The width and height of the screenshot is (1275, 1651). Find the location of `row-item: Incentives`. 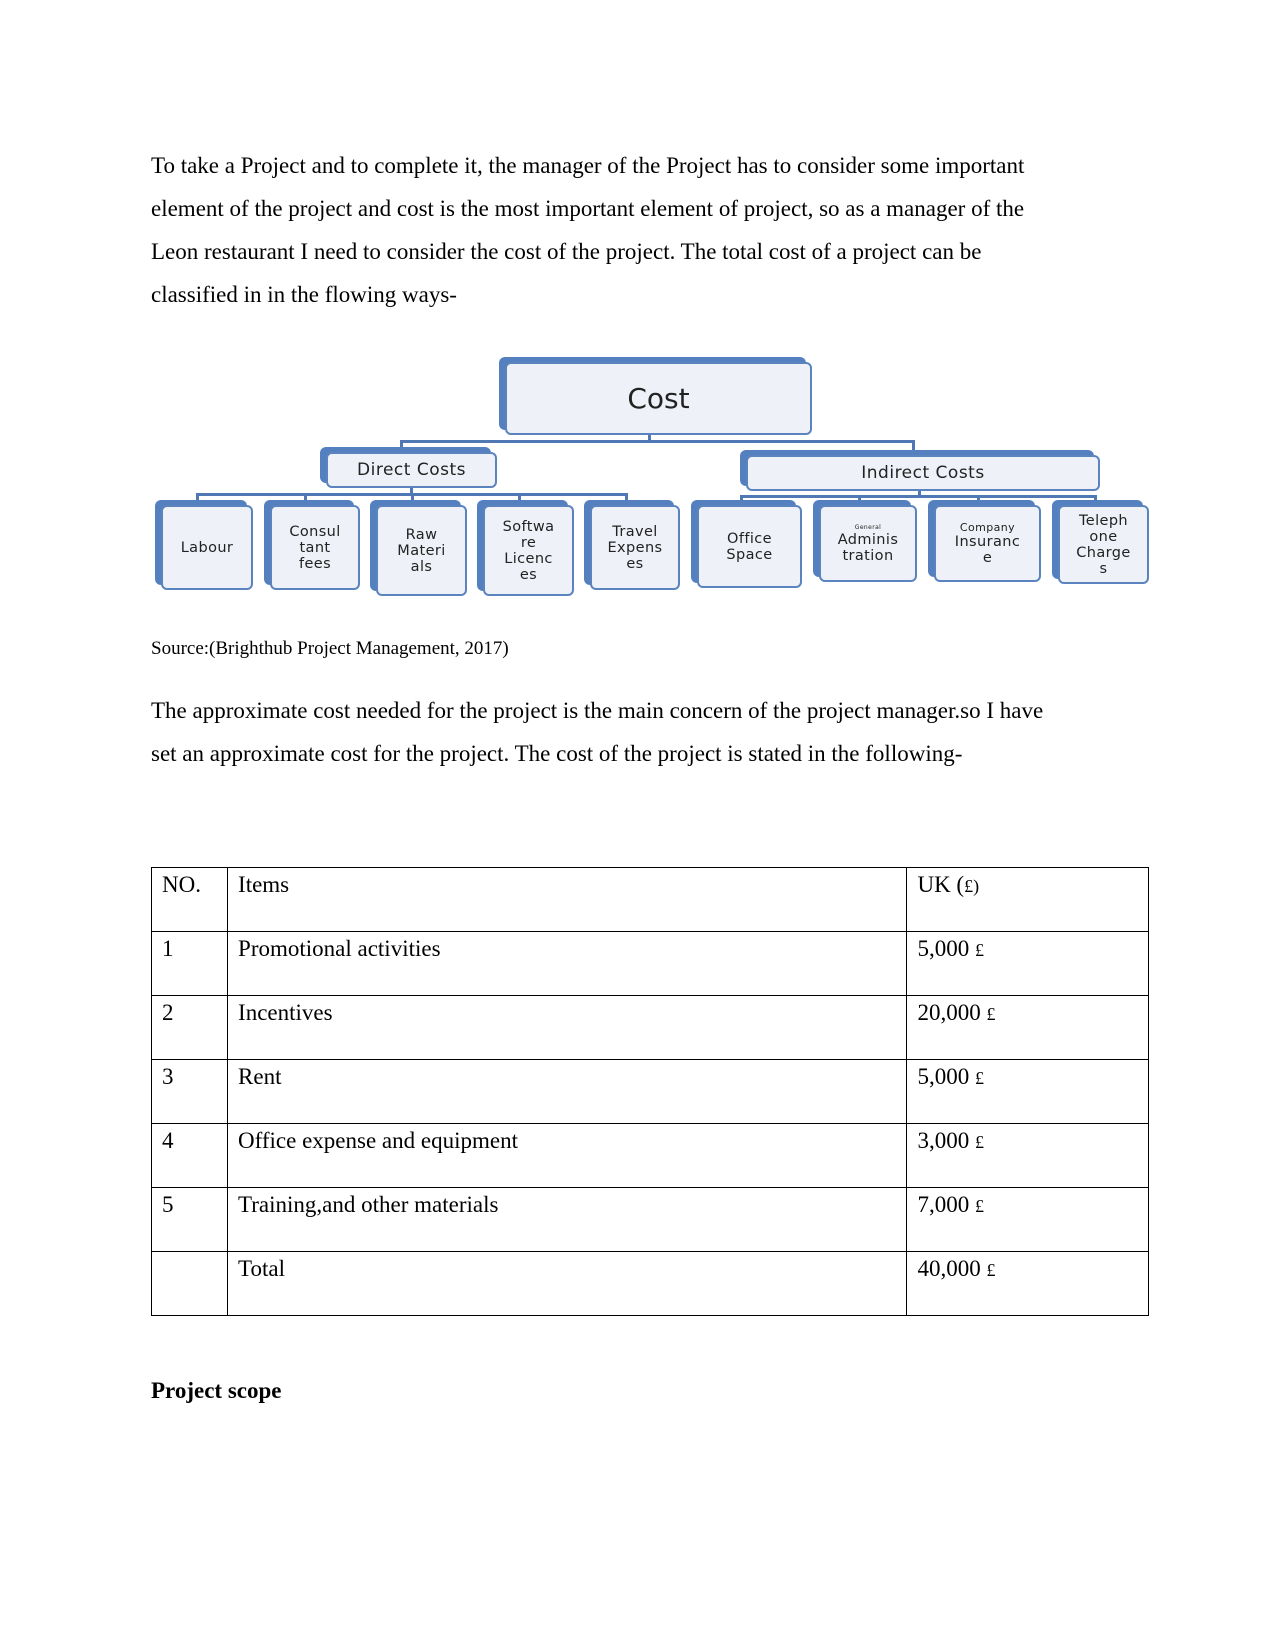

row-item: Incentives is located at coordinates (567, 1027).